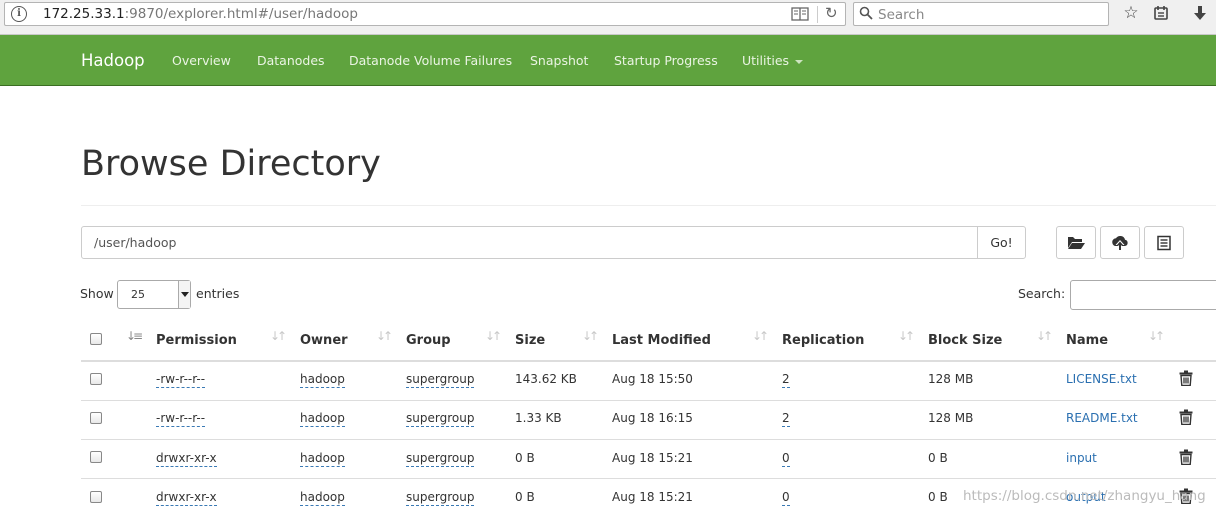 This screenshot has height=515, width=1216. Describe the element at coordinates (196, 340) in the screenshot. I see `column-header-permission: Permission` at that location.